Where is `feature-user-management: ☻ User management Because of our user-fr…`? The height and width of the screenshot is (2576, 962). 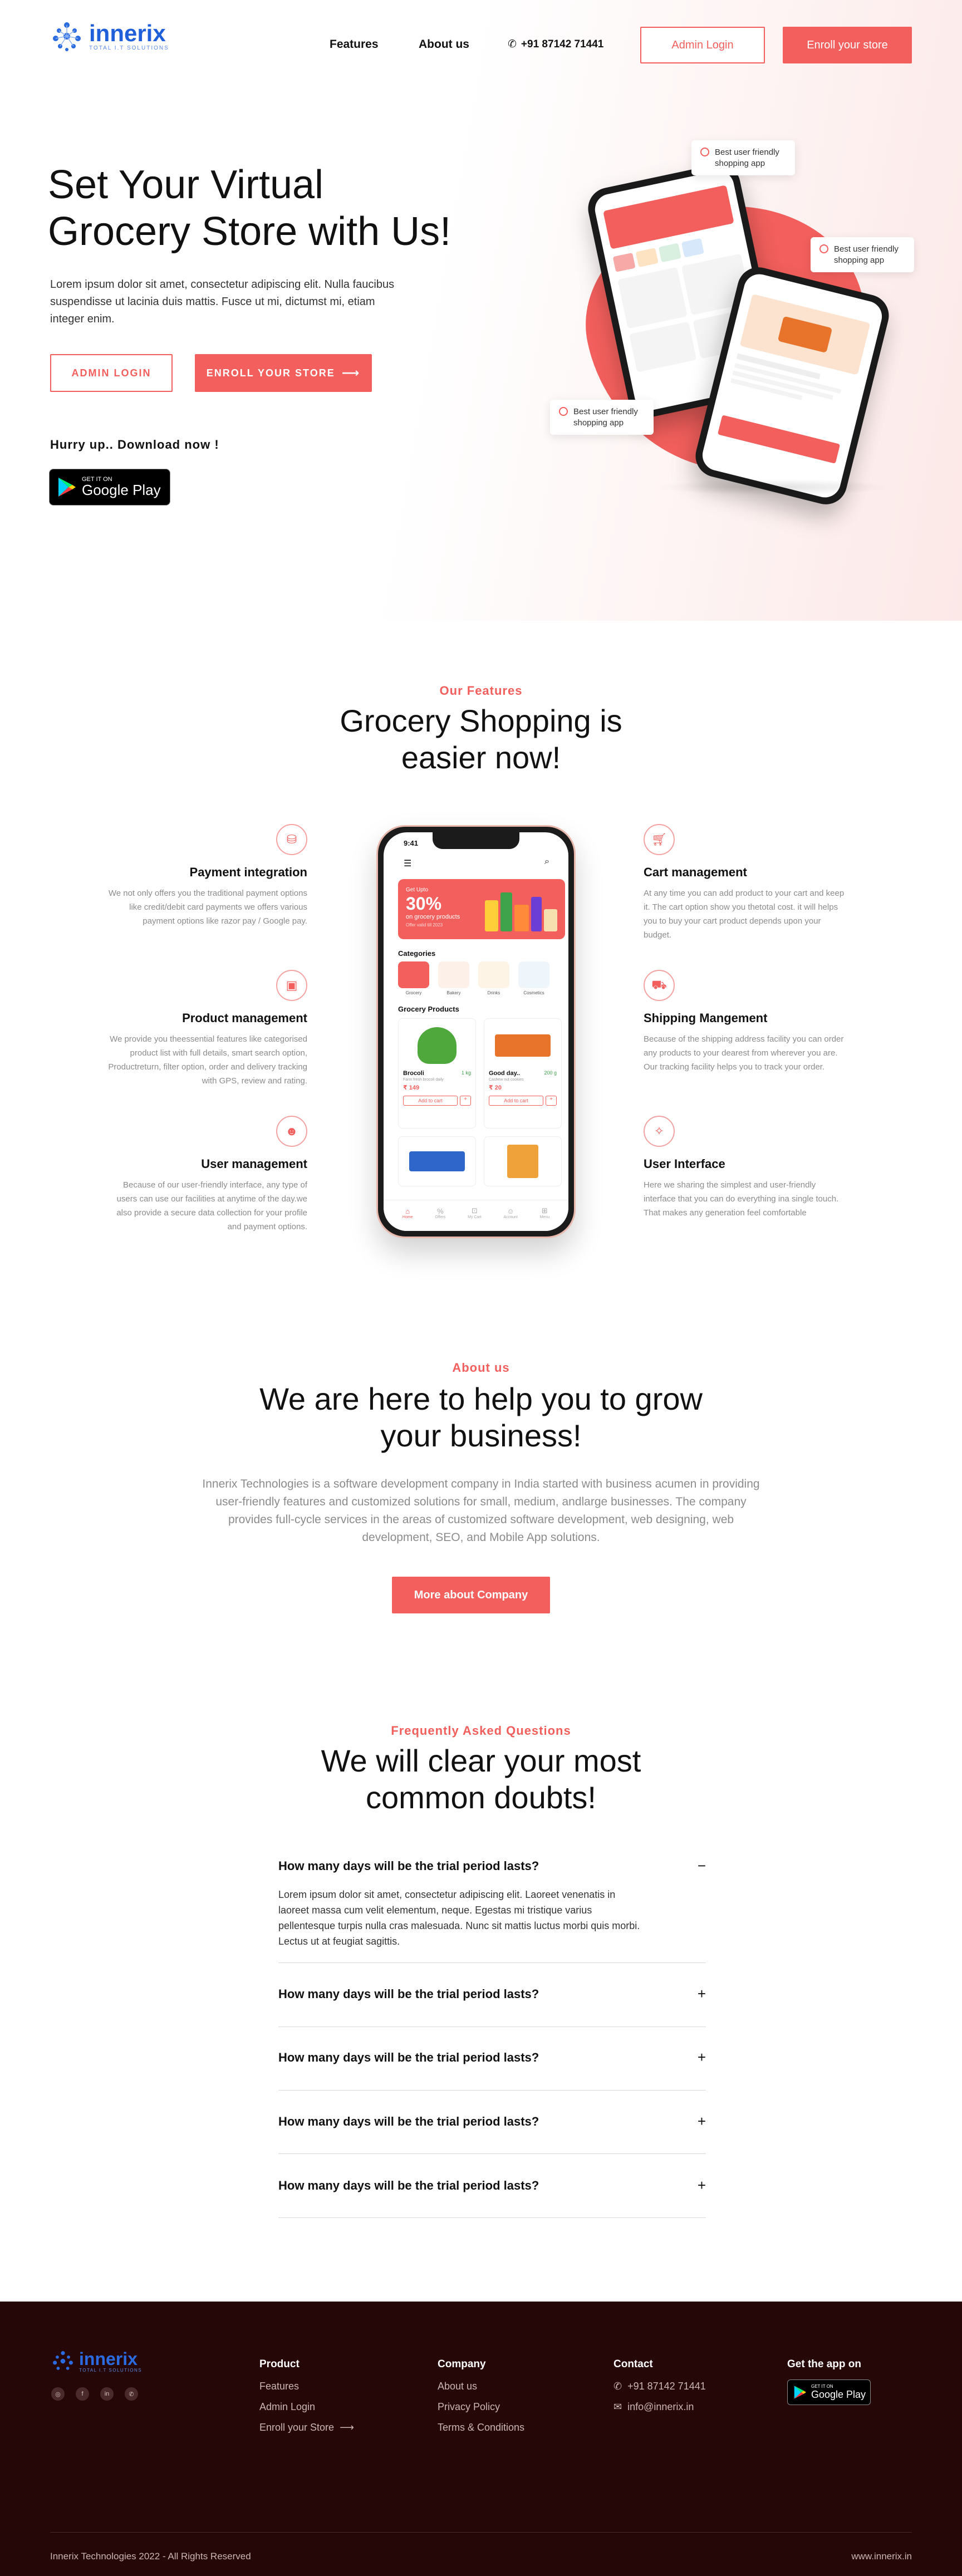
feature-user-management: ☻ User management Because of our user-fr… is located at coordinates (207, 1175).